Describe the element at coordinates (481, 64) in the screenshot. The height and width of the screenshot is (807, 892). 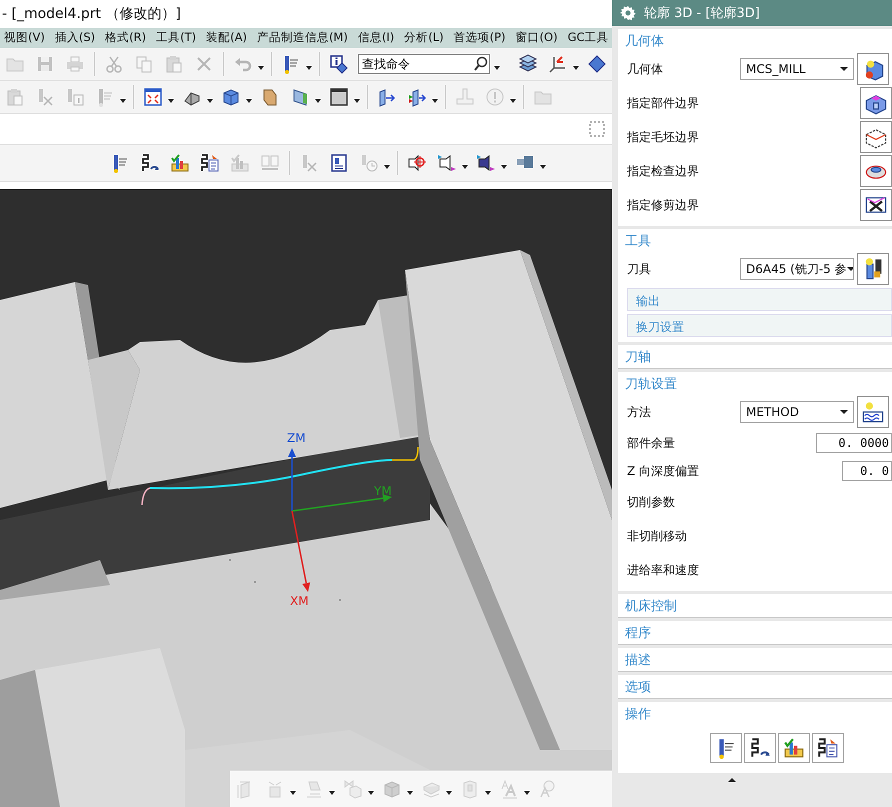
I see `search-icon` at that location.